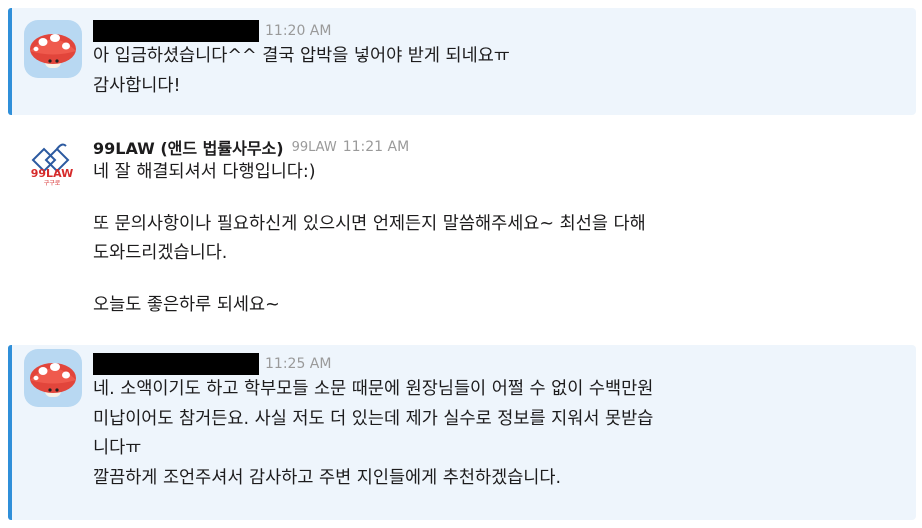  I want to click on logo-brand-text: 99LAW, so click(52, 173).